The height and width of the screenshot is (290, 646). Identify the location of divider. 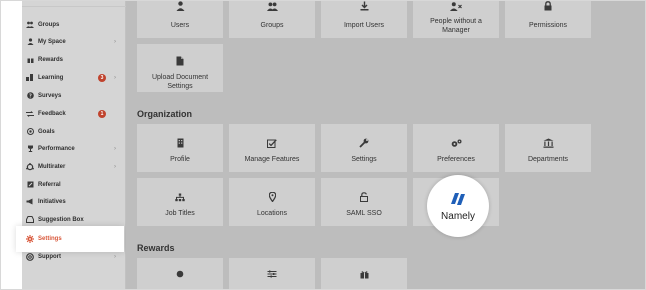
(74, 6).